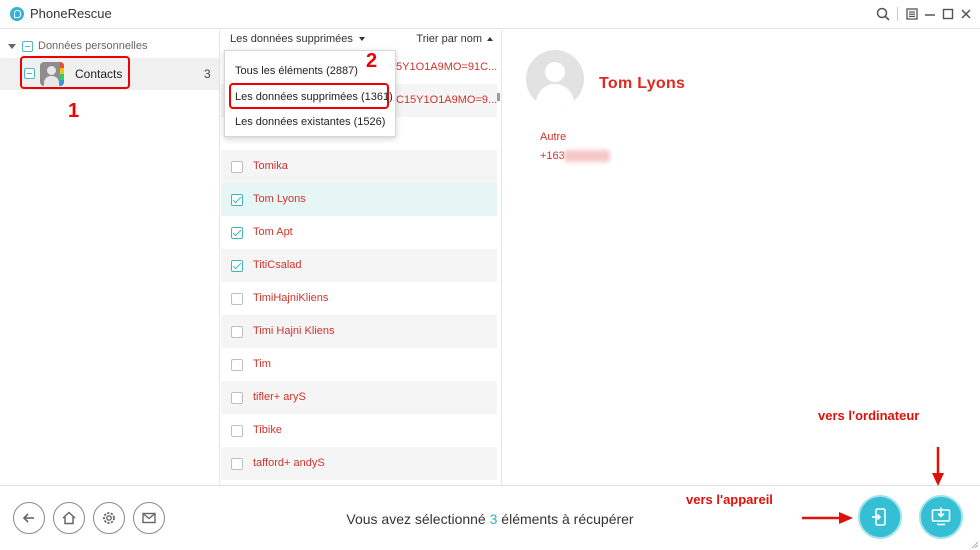 The height and width of the screenshot is (550, 980). Describe the element at coordinates (279, 199) in the screenshot. I see `list-item-name: Tom Lyons` at that location.